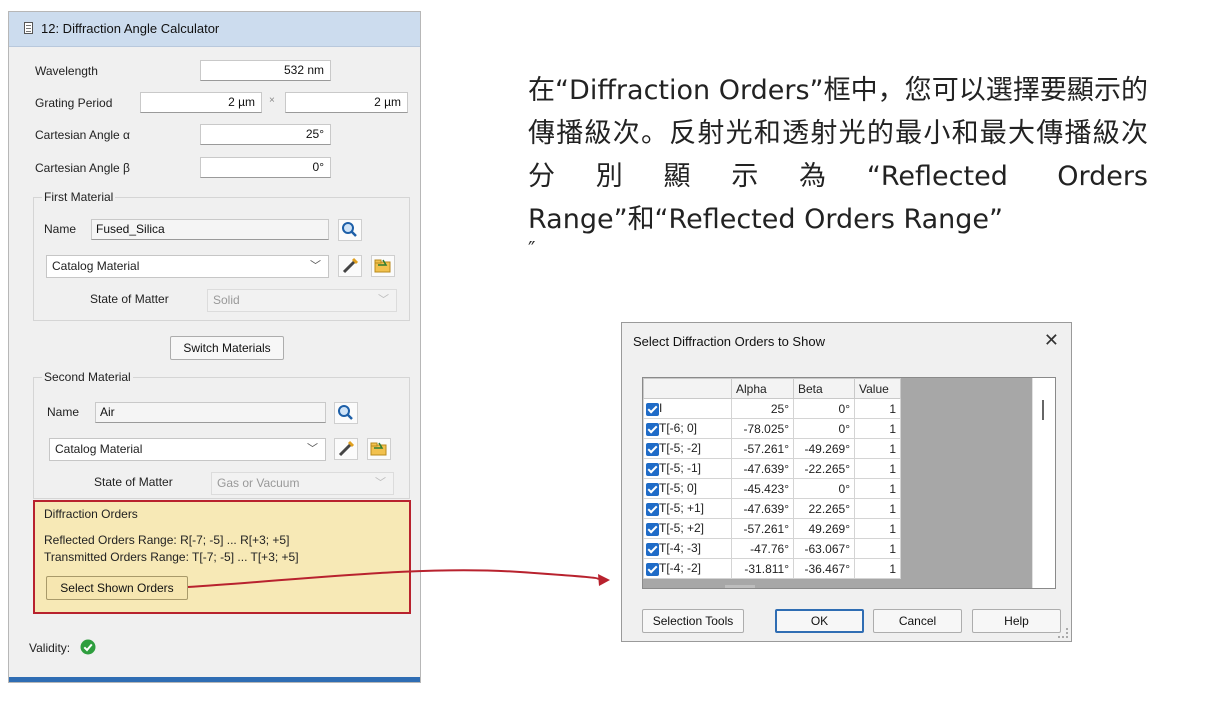  What do you see at coordinates (824, 528) in the screenshot?
I see `beta-cell: 49.269°` at bounding box center [824, 528].